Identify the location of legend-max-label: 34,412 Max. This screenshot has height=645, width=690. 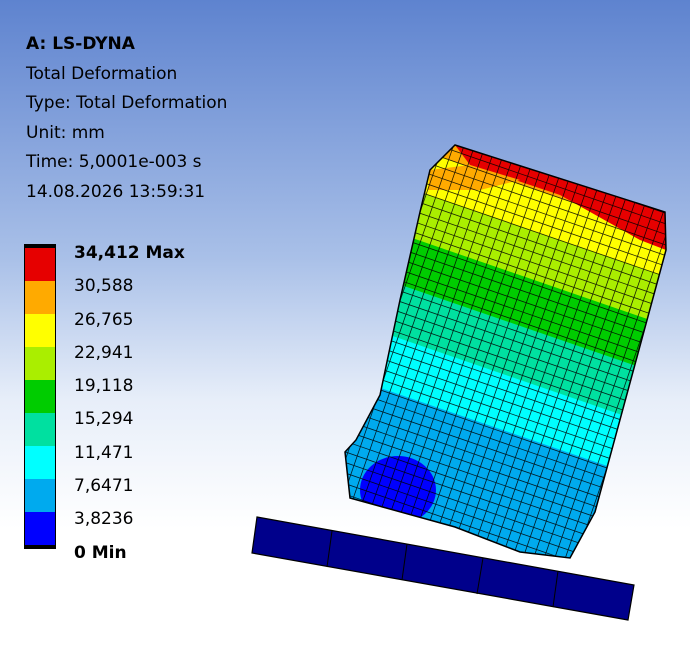
(129, 253).